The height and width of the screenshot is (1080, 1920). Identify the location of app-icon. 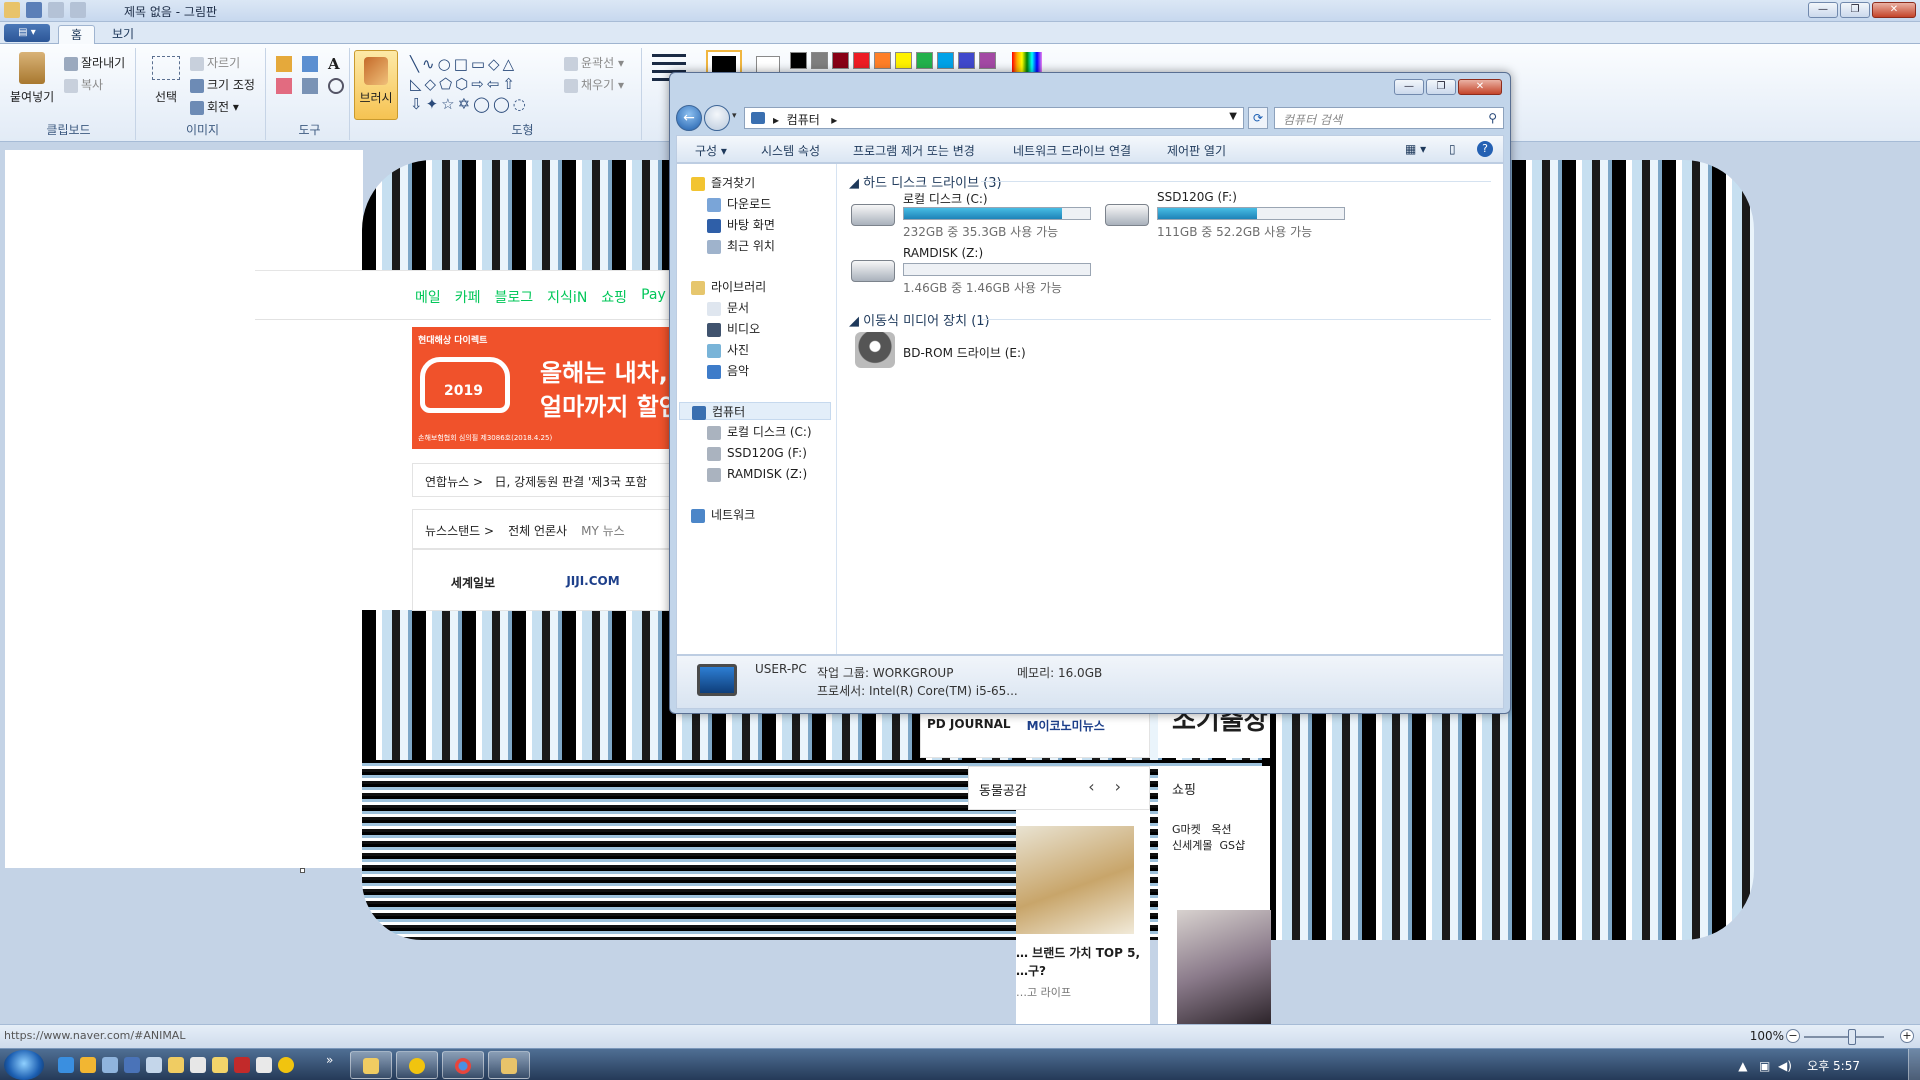
(242, 1065).